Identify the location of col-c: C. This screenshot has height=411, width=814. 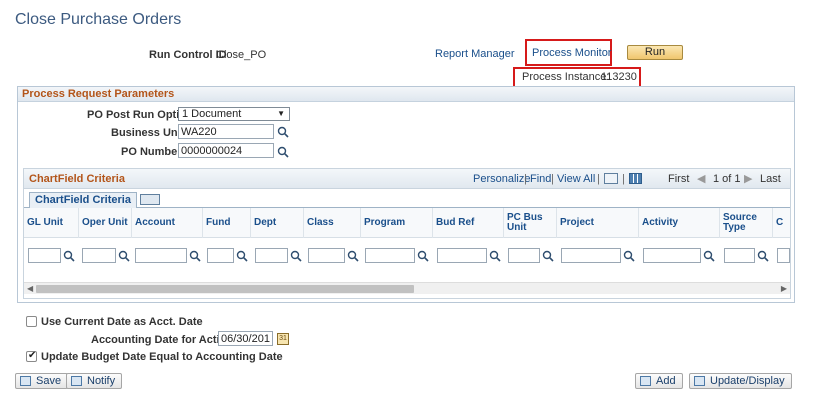
(782, 223).